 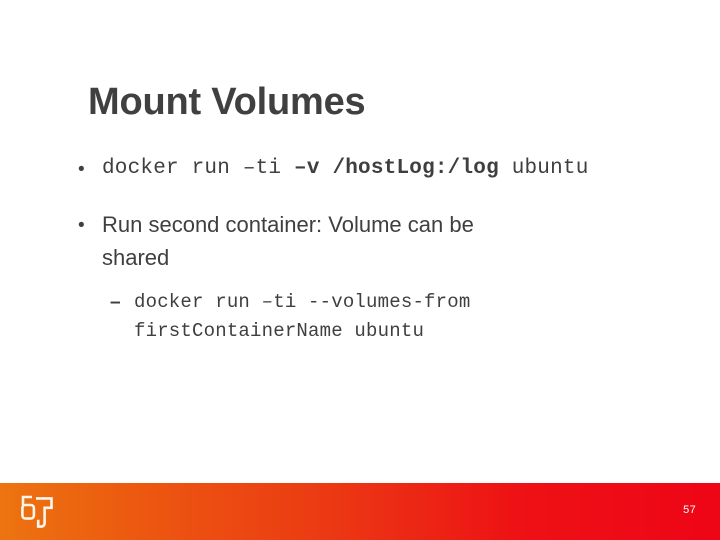 I want to click on footer-bar: 57, so click(x=360, y=511).